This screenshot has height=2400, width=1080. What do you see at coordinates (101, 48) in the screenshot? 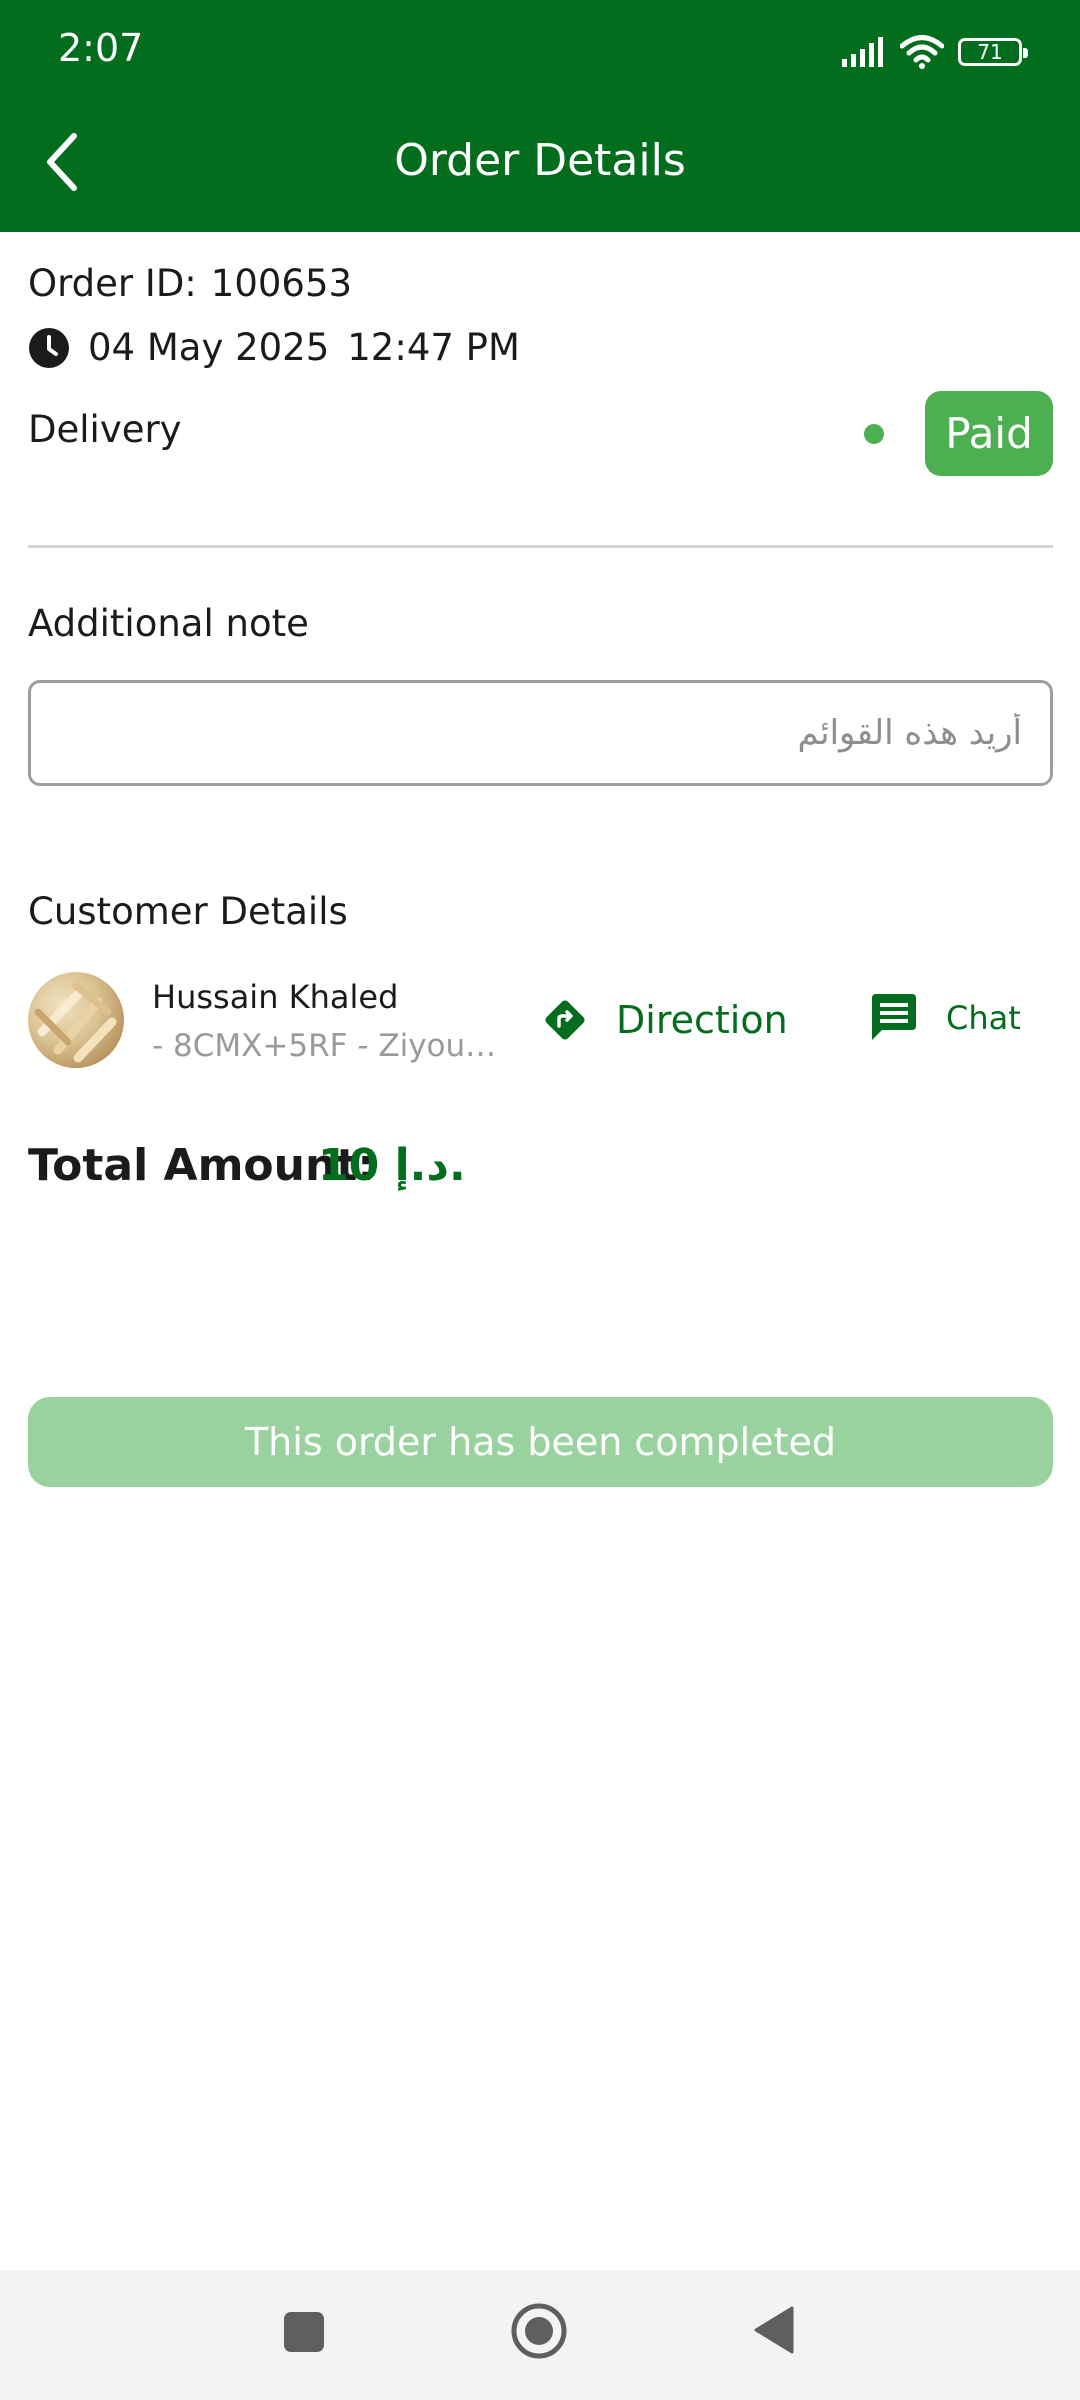
I see `status-time: 2:07` at bounding box center [101, 48].